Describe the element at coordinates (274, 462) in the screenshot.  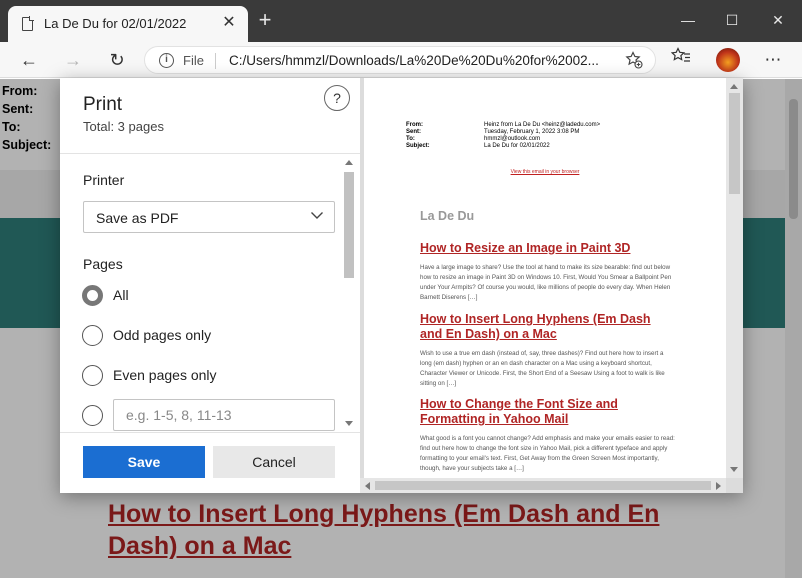
I see `cancel-button: Cancel` at that location.